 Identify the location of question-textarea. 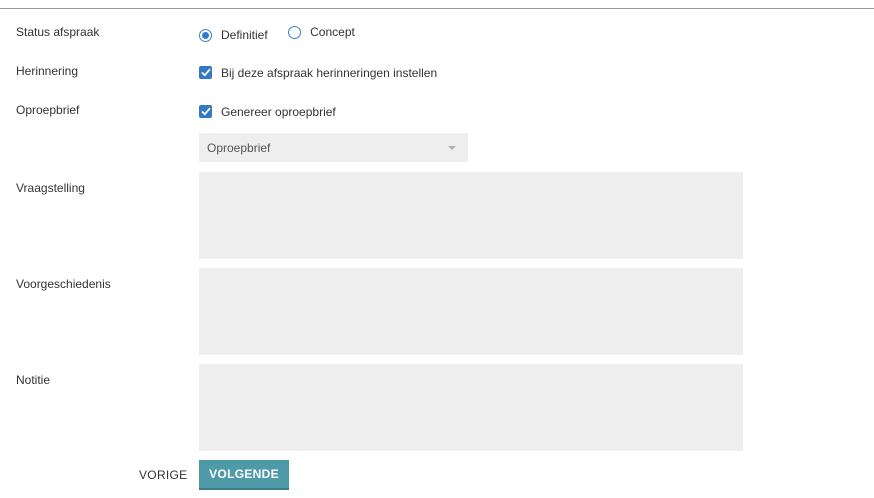
(471, 215).